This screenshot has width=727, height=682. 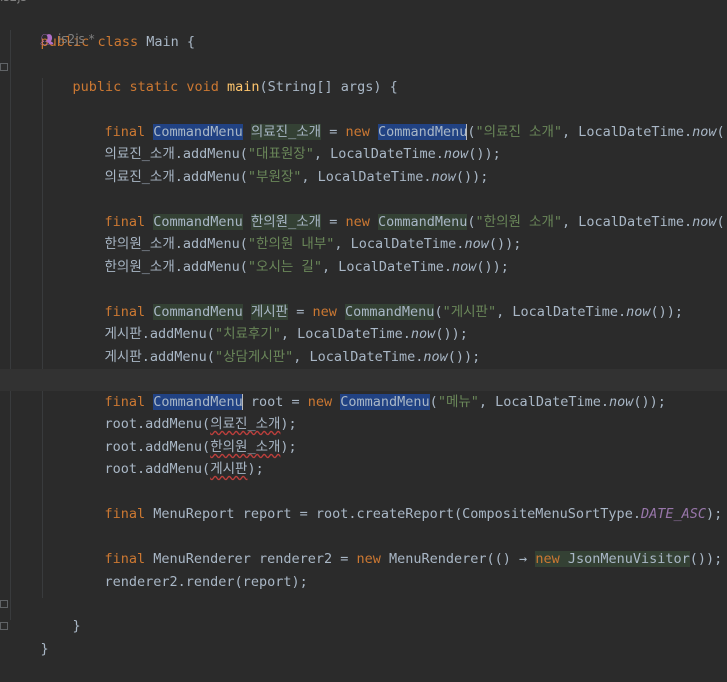 I want to click on keyword: static, so click(x=154, y=87).